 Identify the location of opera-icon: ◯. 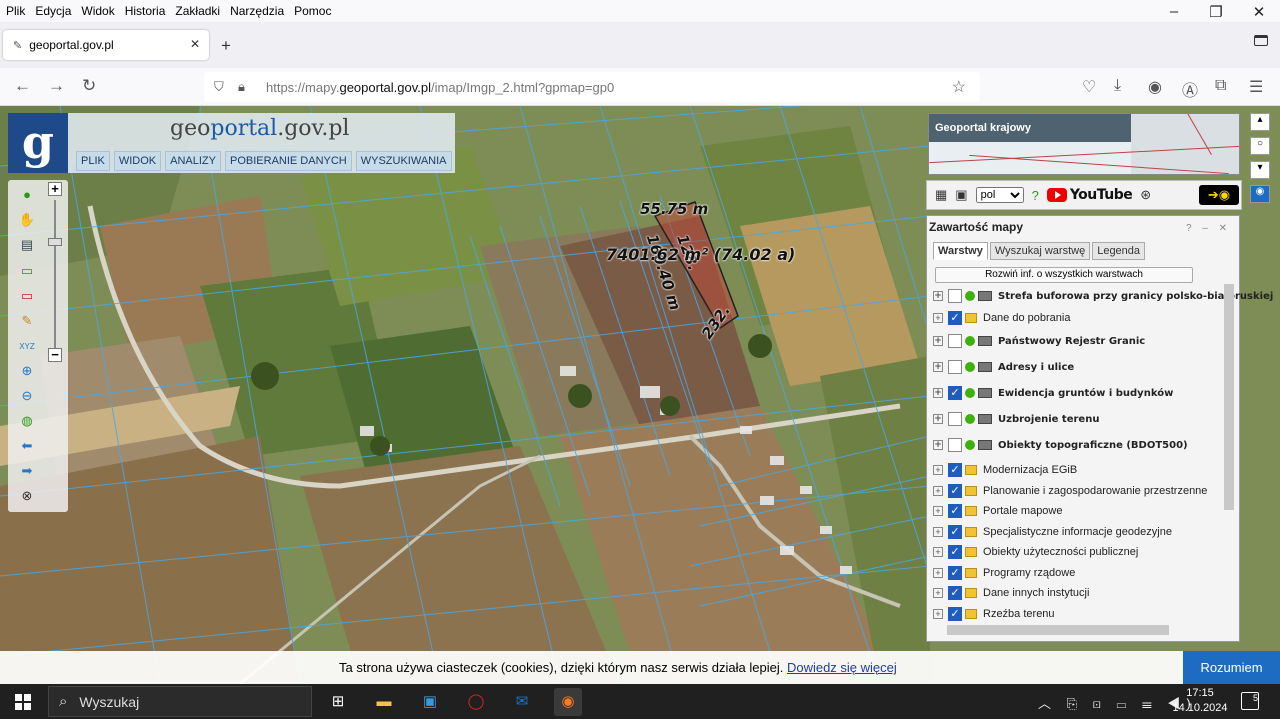
(476, 702).